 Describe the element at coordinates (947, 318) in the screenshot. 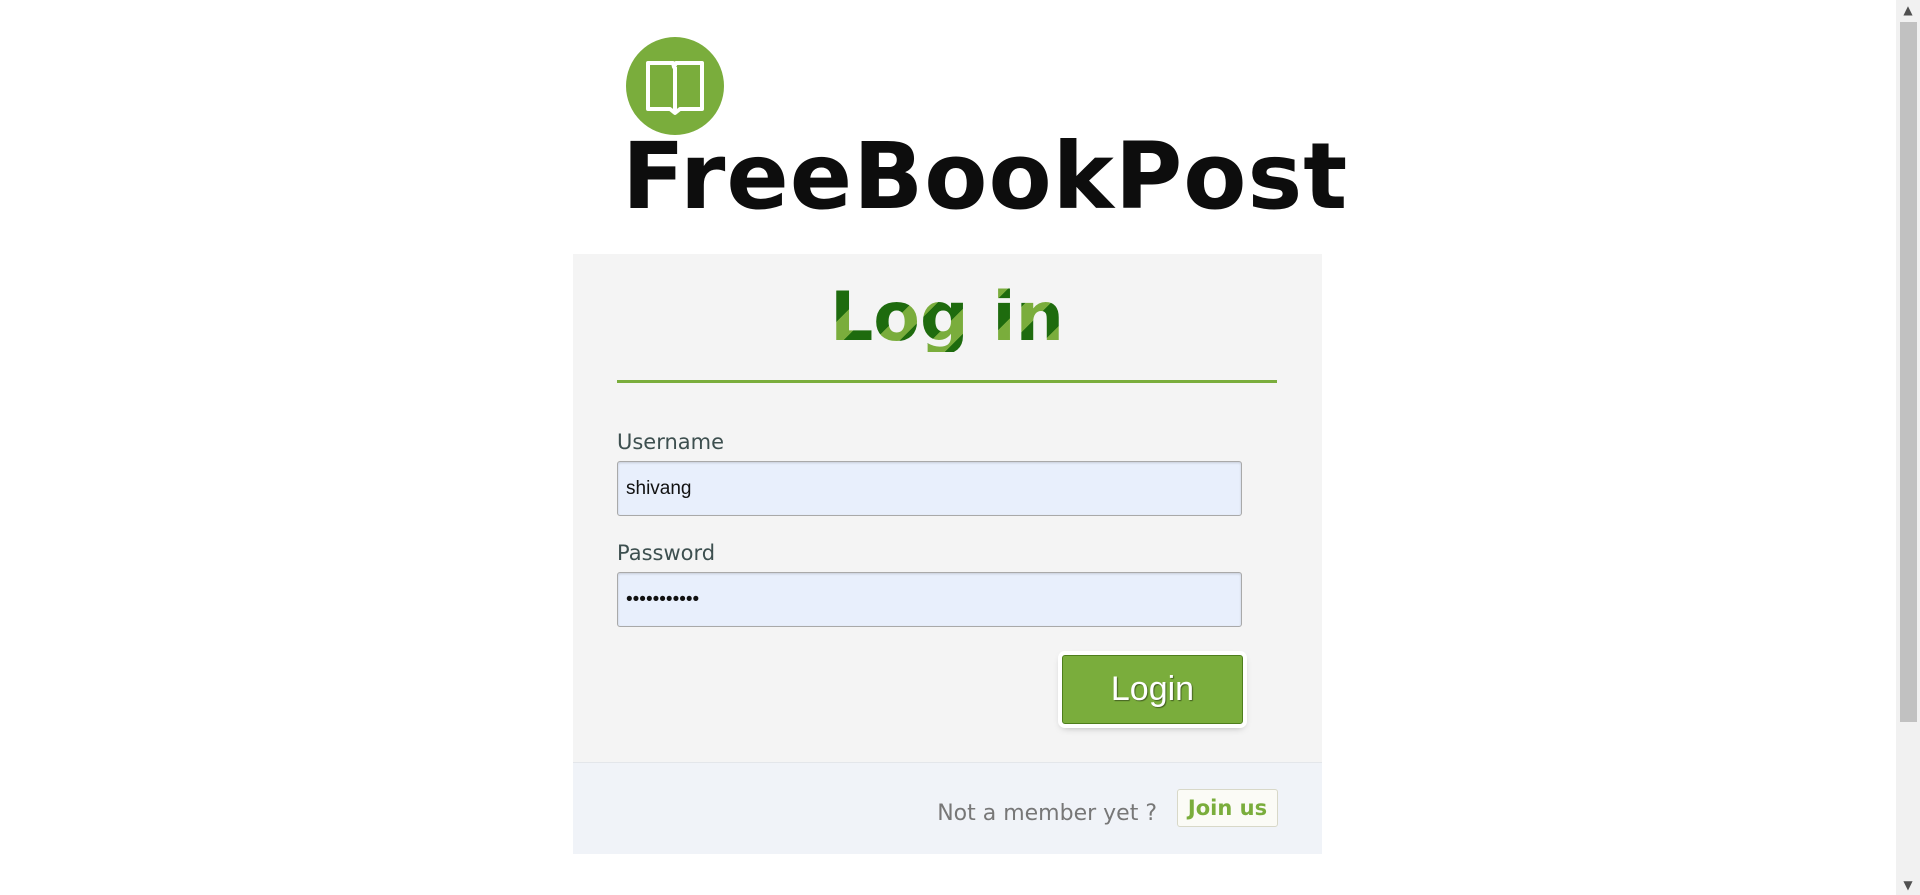

I see `page-title: Log in` at that location.